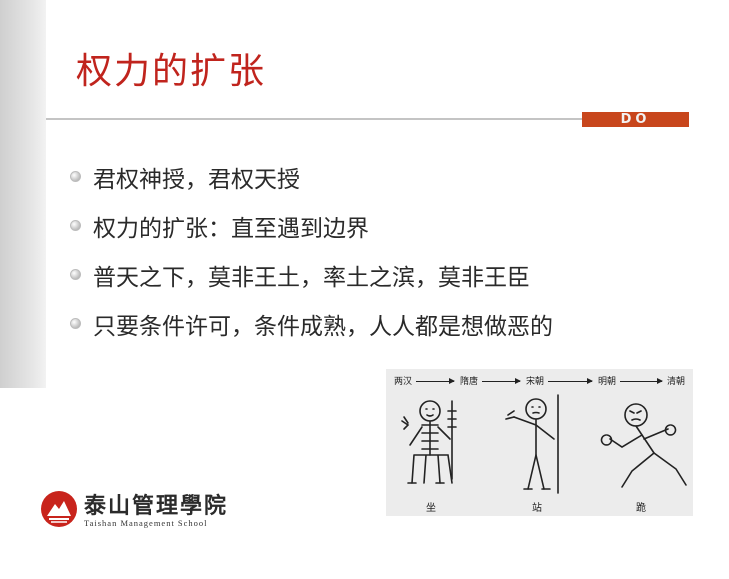 This screenshot has width=729, height=579. Describe the element at coordinates (311, 277) in the screenshot. I see `bullet-text: 普天之下，莫非王土，率土之滨，莫非王臣` at that location.